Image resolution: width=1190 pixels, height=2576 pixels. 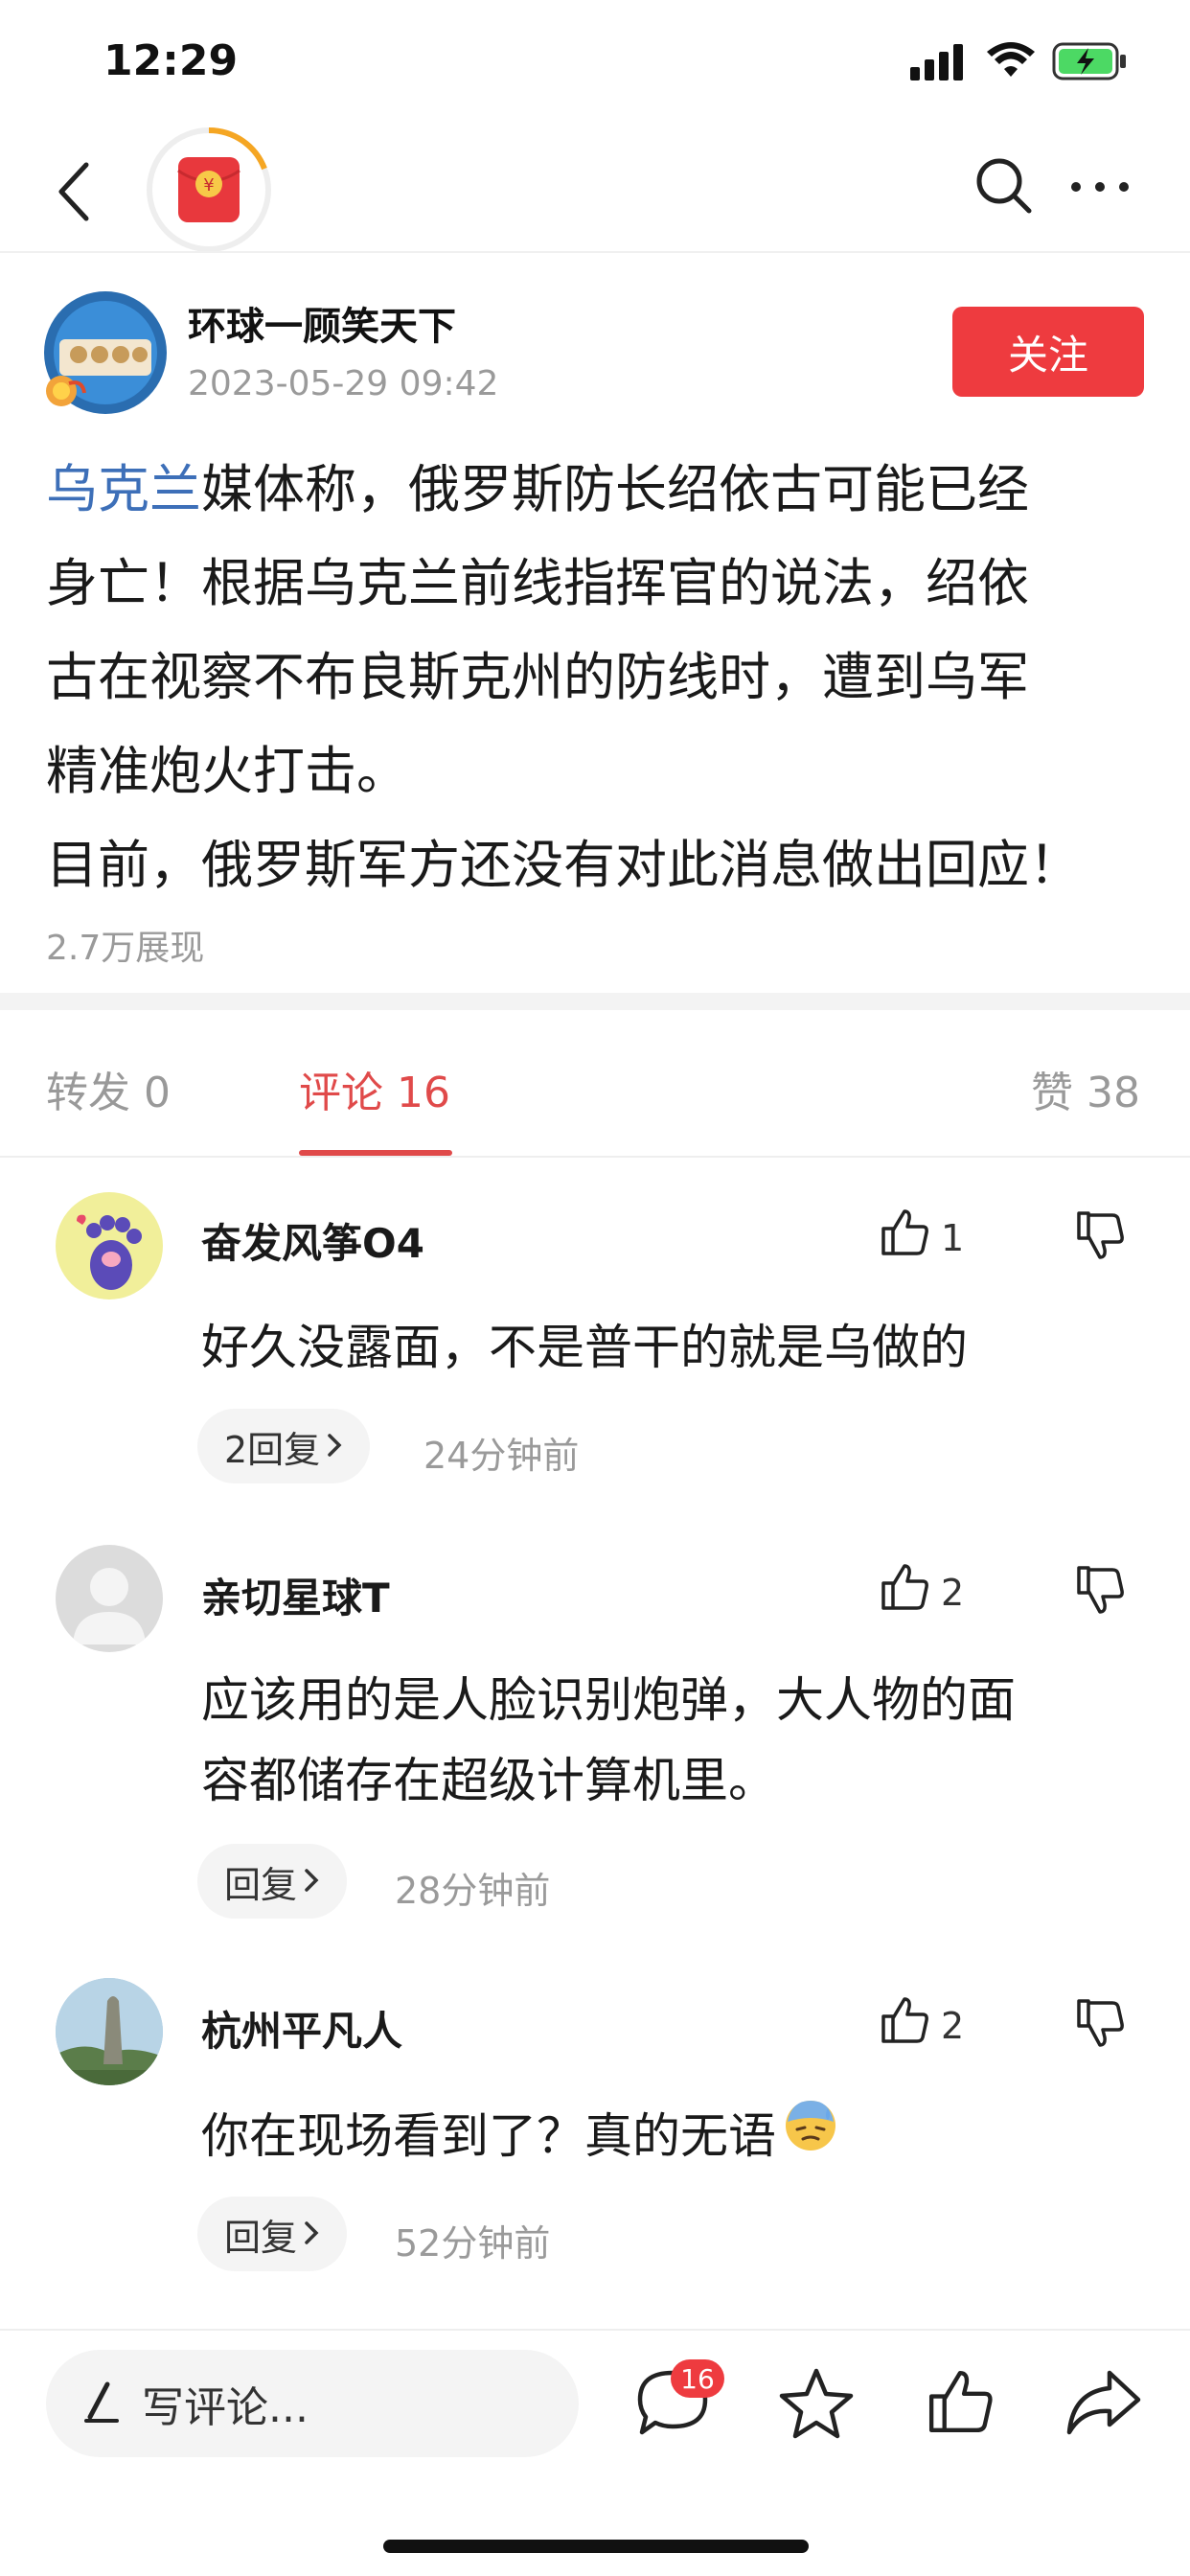 What do you see at coordinates (124, 489) in the screenshot?
I see `topic-link: 乌克兰` at bounding box center [124, 489].